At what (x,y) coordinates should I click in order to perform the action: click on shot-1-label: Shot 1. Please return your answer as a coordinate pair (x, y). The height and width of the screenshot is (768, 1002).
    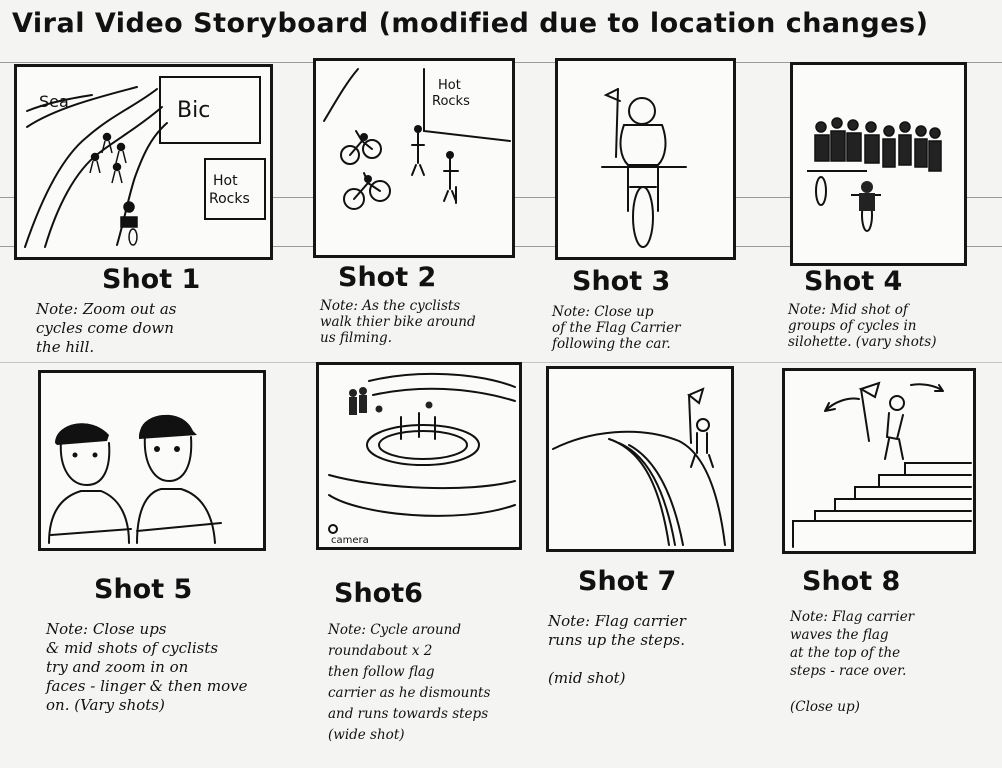
    Looking at the image, I should click on (151, 279).